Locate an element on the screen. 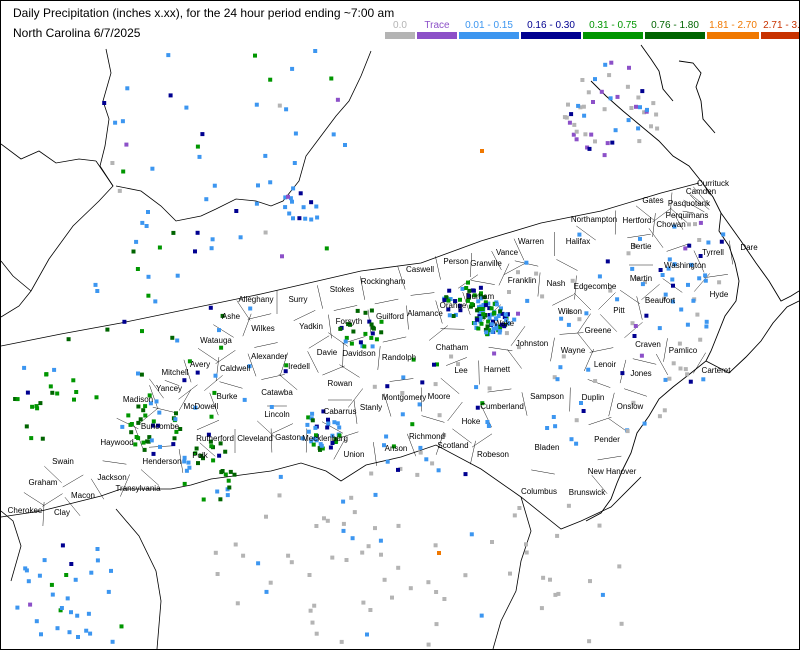  county-label: Stokes is located at coordinates (342, 289).